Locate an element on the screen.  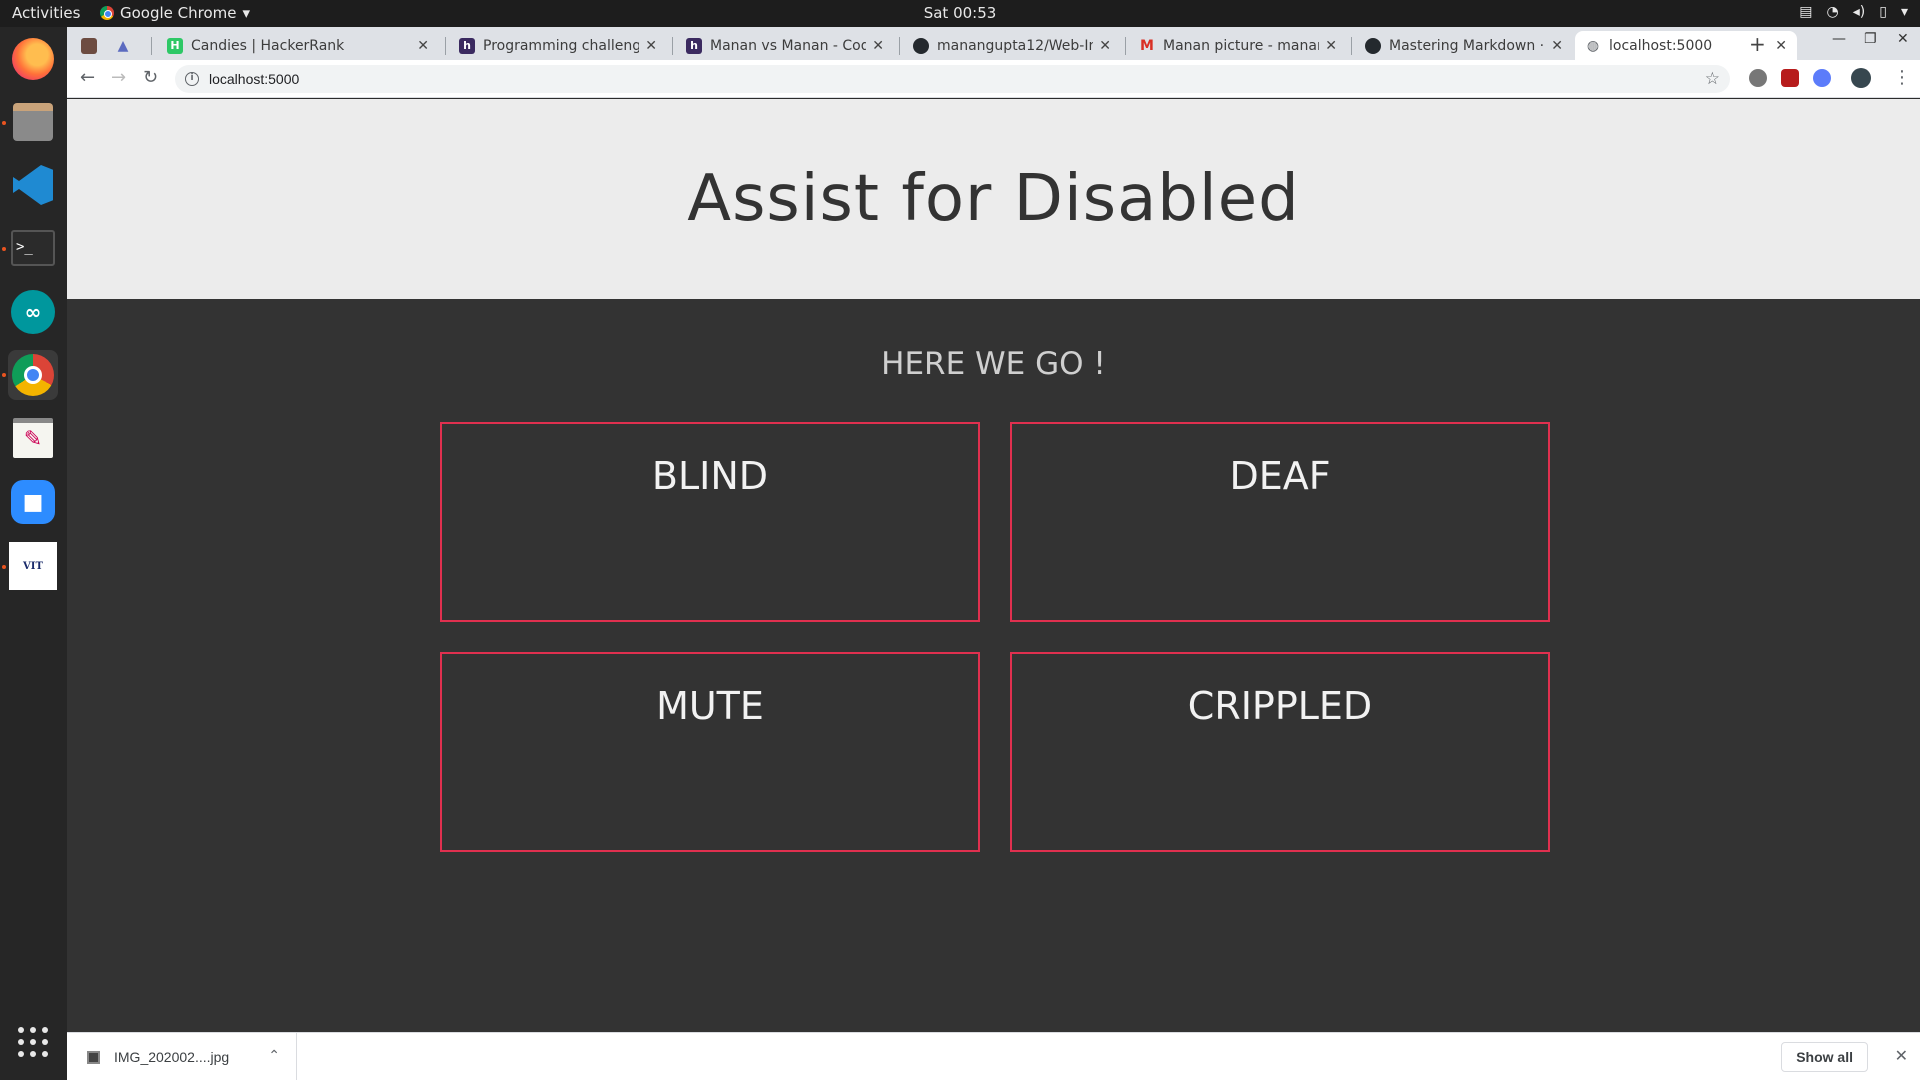
dock-vit-app: VIT is located at coordinates (33, 566).